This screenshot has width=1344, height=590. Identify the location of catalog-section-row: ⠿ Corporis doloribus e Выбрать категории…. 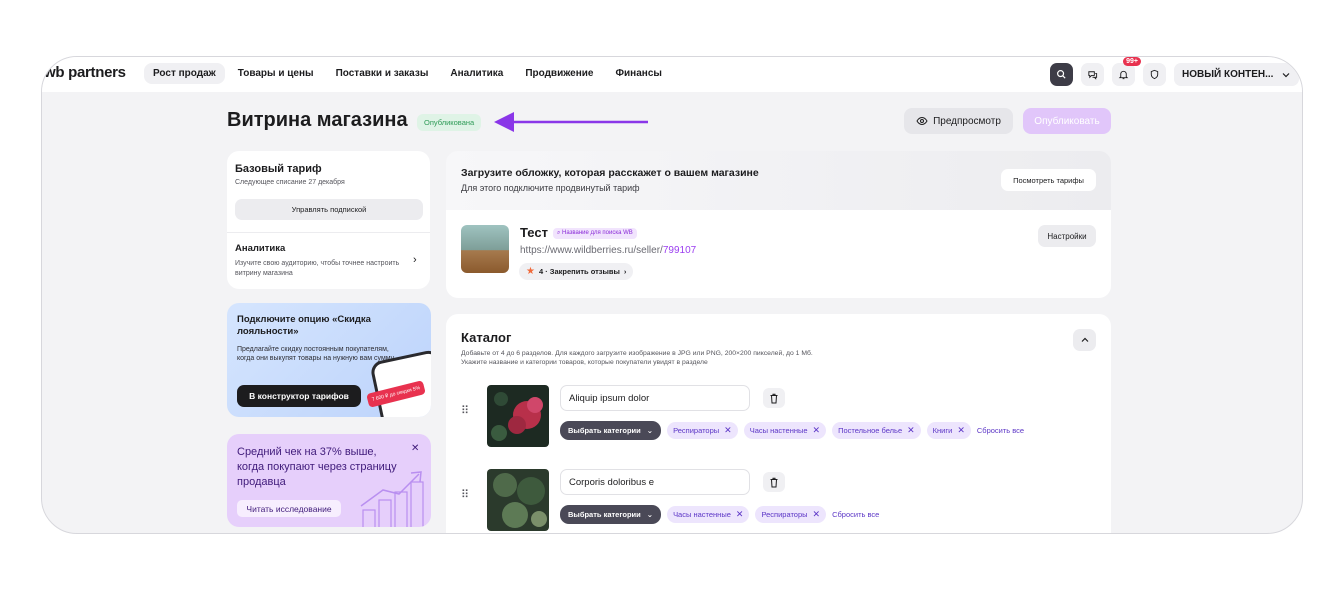
(781, 501).